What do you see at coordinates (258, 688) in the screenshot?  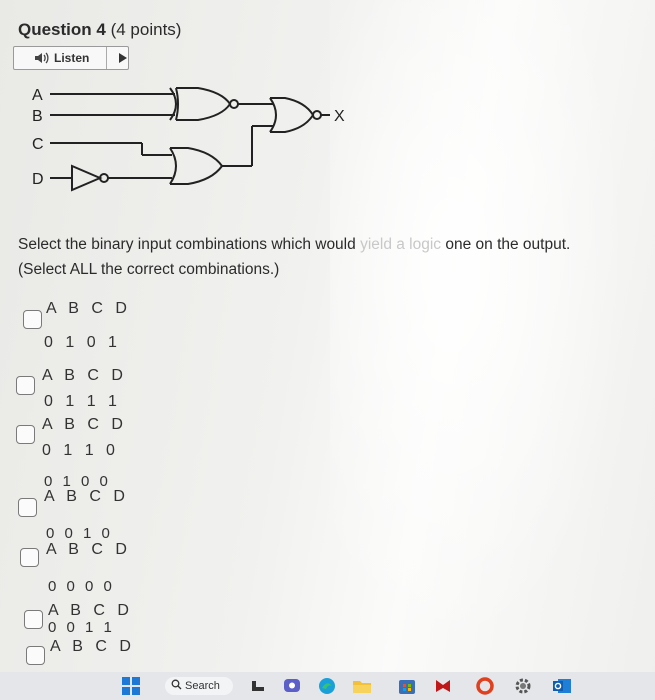 I see `task-view-icon` at bounding box center [258, 688].